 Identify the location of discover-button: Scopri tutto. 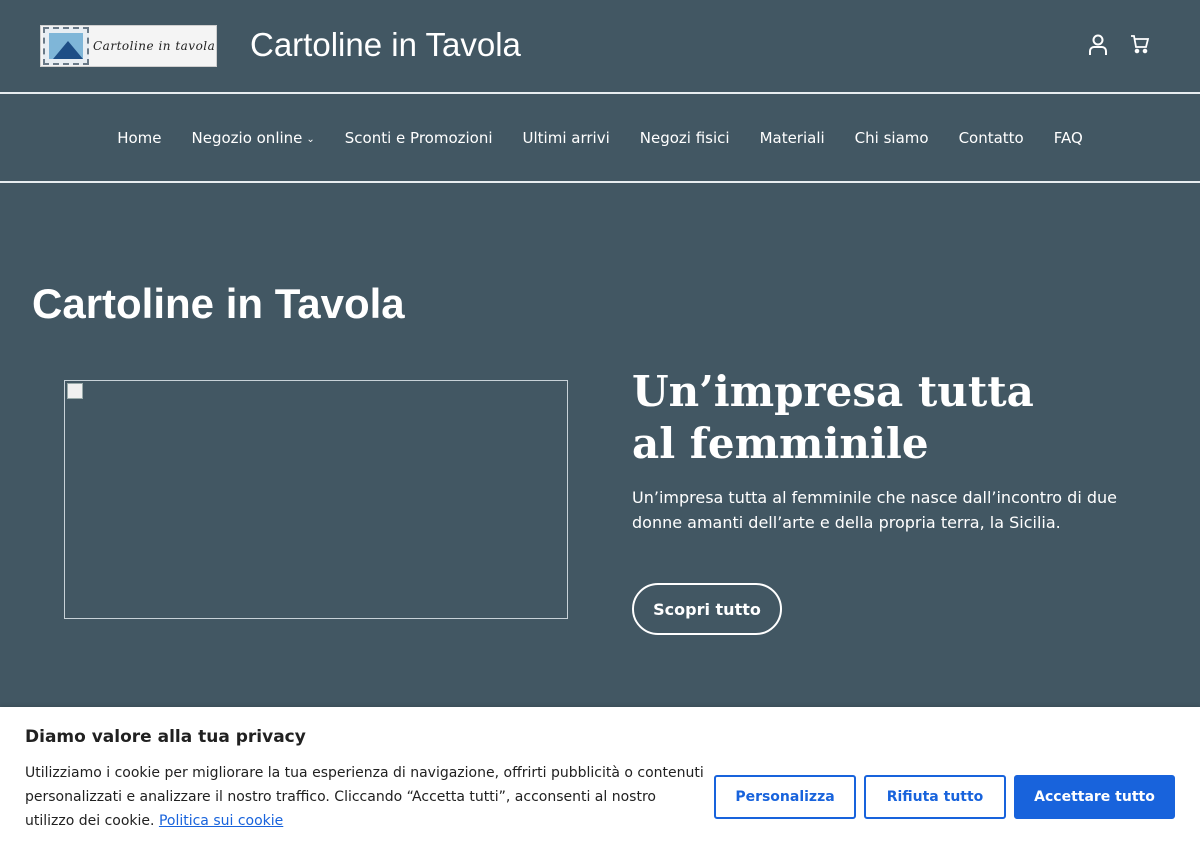
(707, 609).